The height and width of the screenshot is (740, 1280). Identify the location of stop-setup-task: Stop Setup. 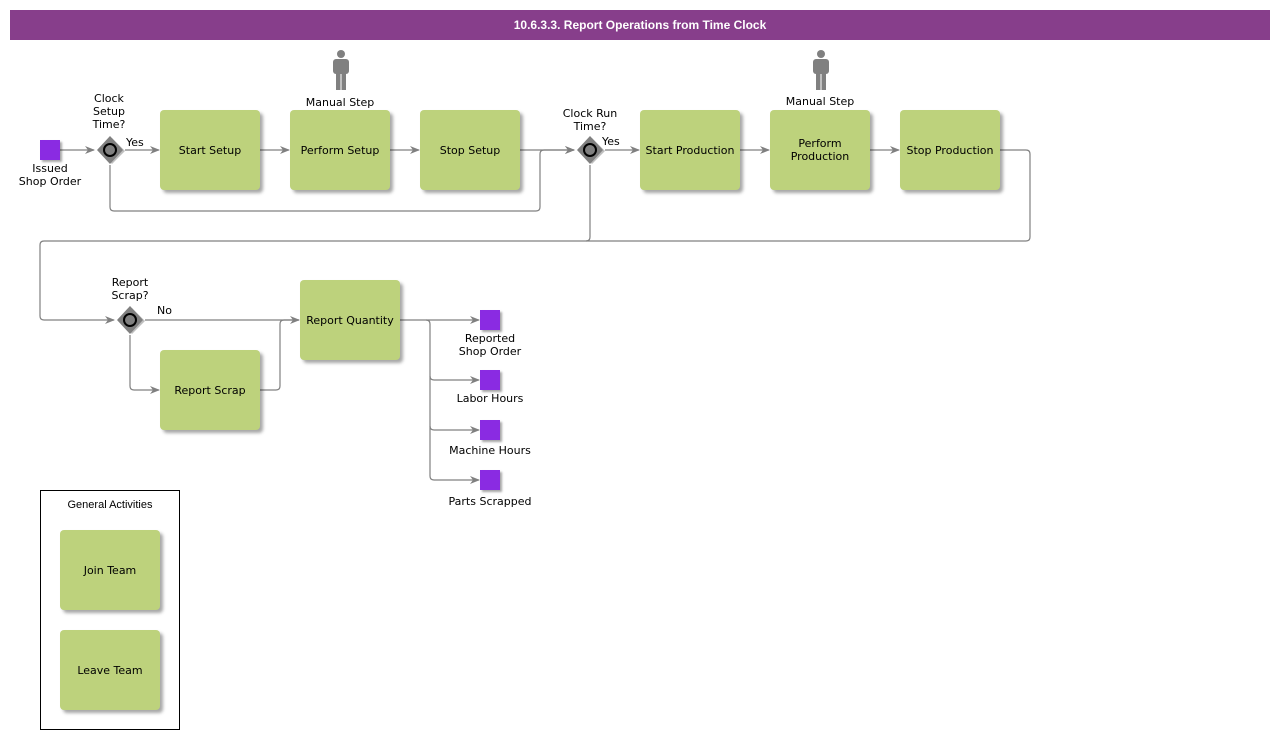
(470, 150).